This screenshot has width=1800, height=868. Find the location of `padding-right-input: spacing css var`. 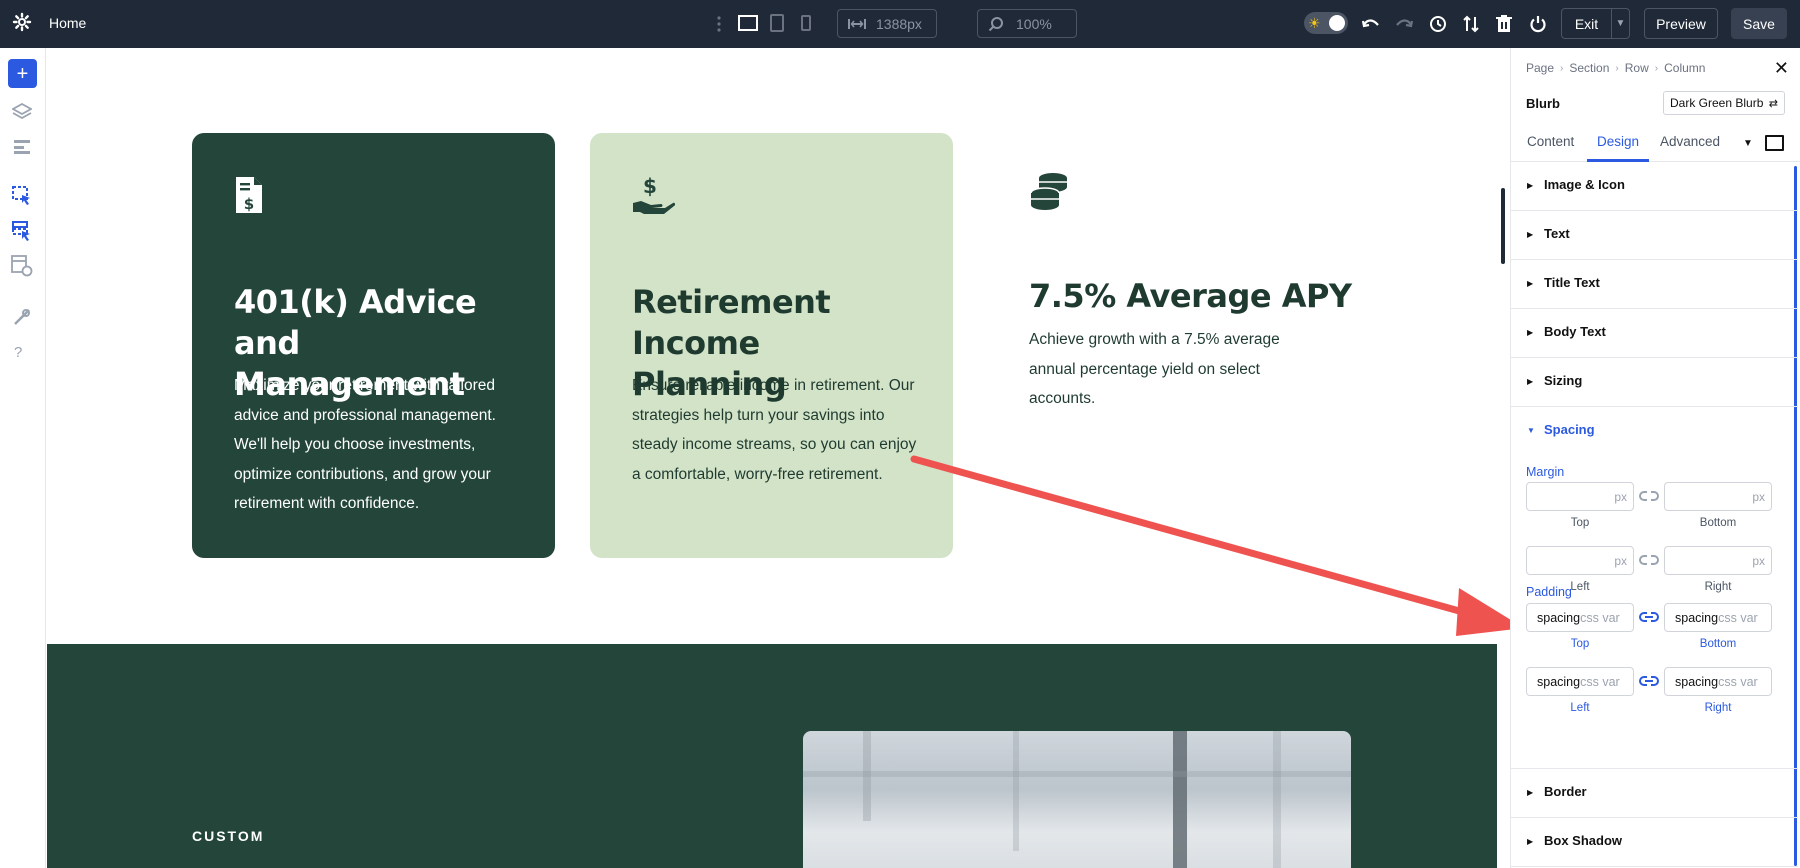

padding-right-input: spacing css var is located at coordinates (1718, 681).